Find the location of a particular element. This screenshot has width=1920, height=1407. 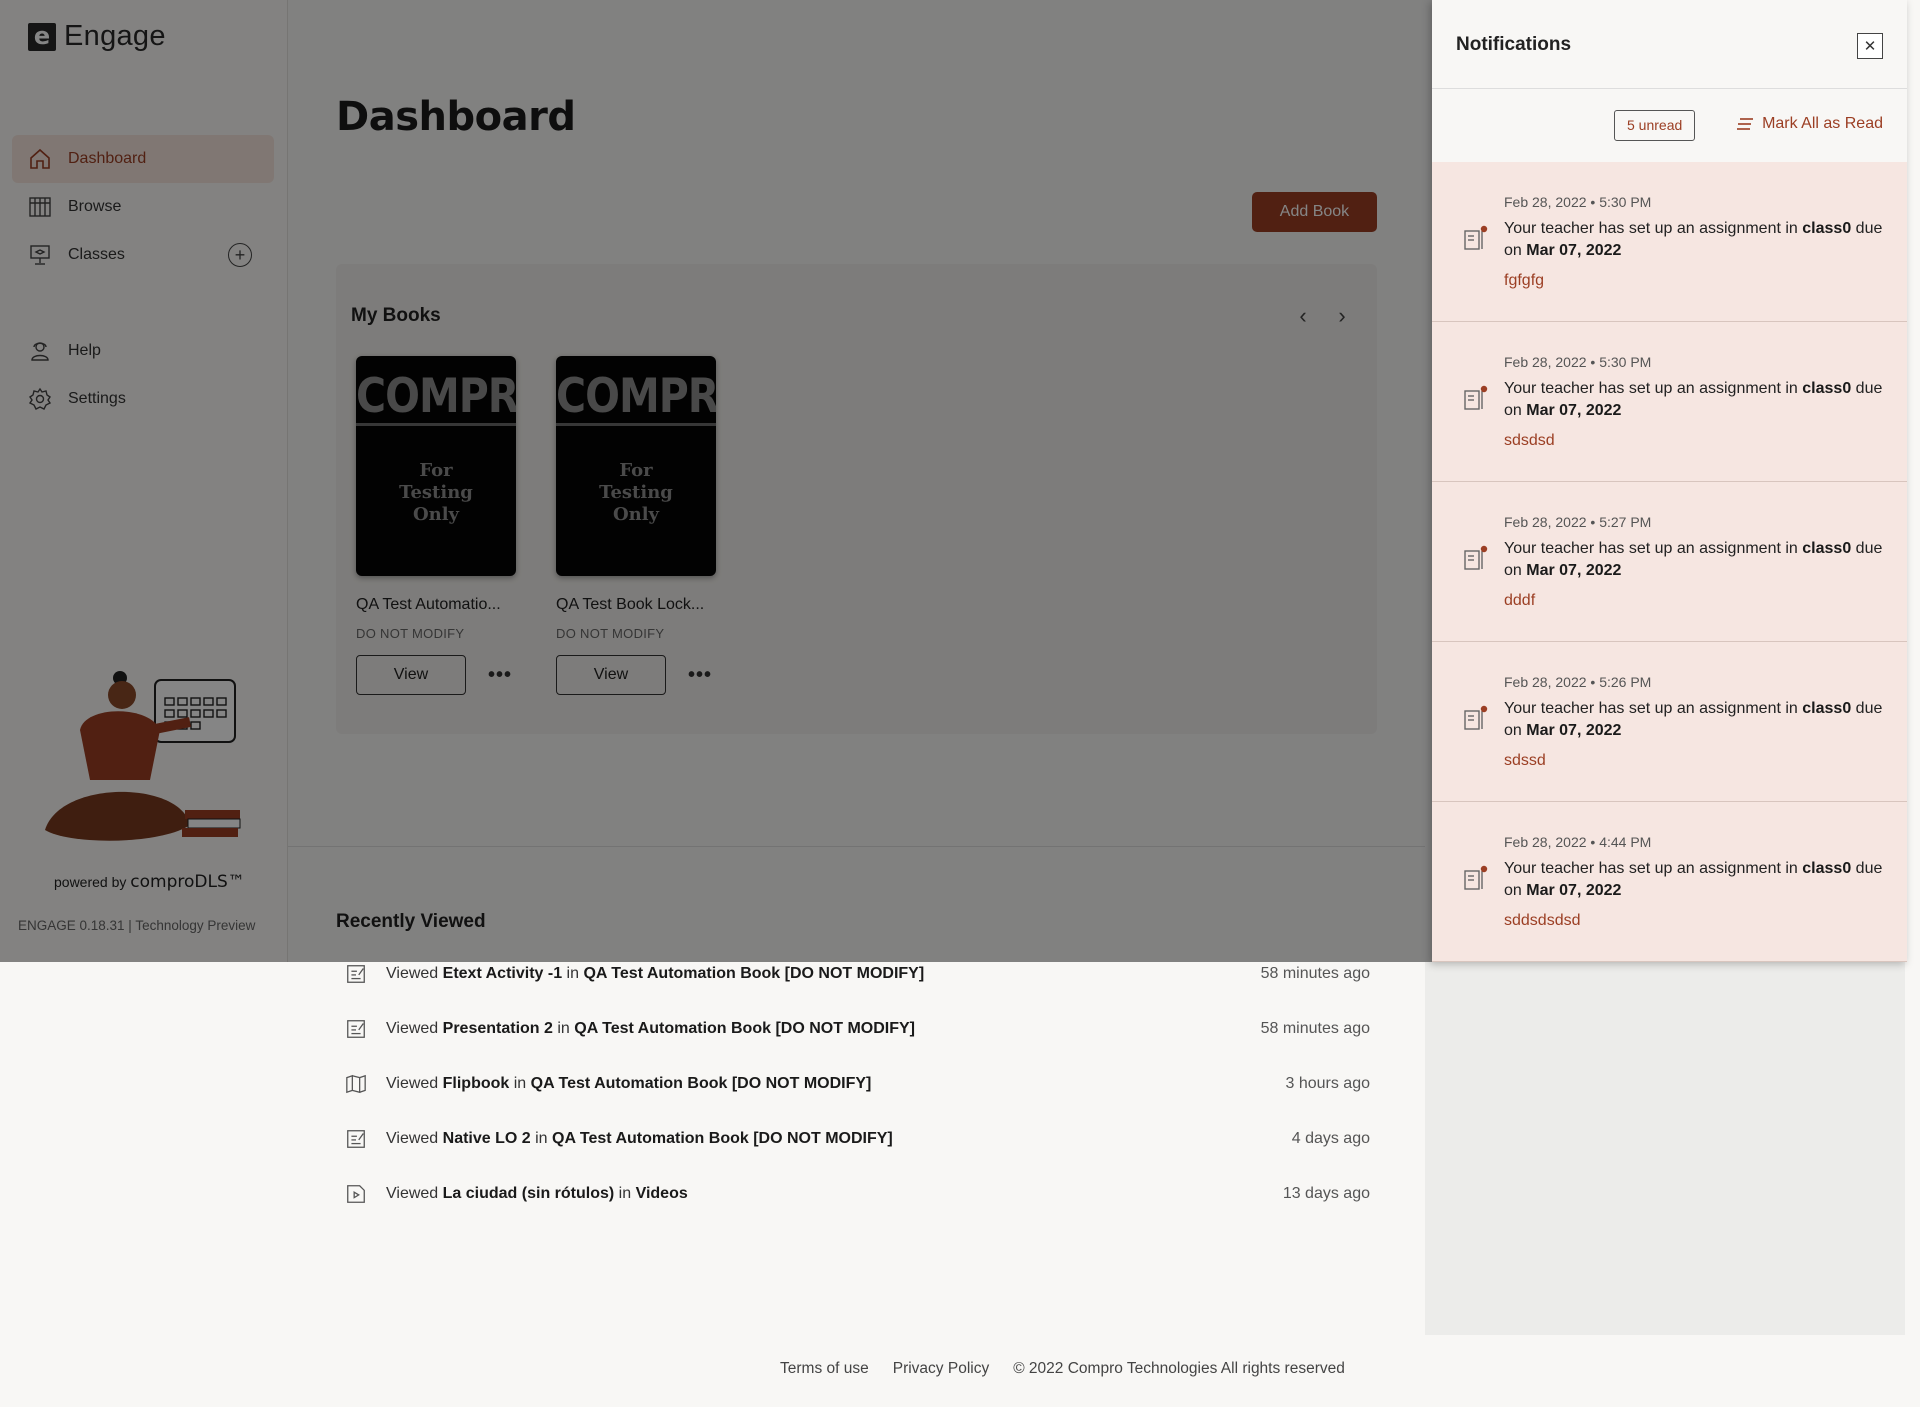

notification-assignment-link: sddsdsdsd is located at coordinates (1542, 921).